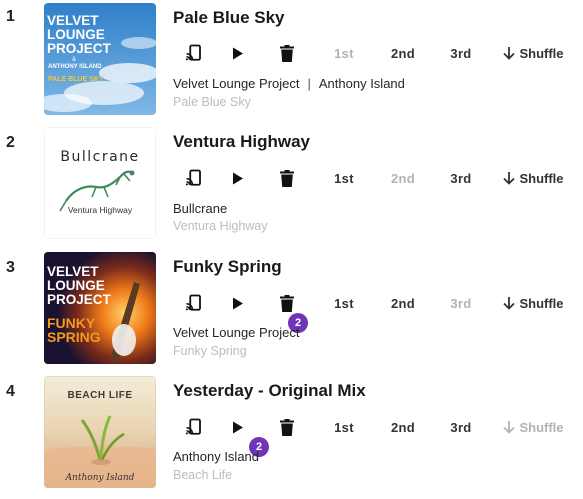 Image resolution: width=583 pixels, height=499 pixels. What do you see at coordinates (10, 142) in the screenshot?
I see `track-rank: 2` at bounding box center [10, 142].